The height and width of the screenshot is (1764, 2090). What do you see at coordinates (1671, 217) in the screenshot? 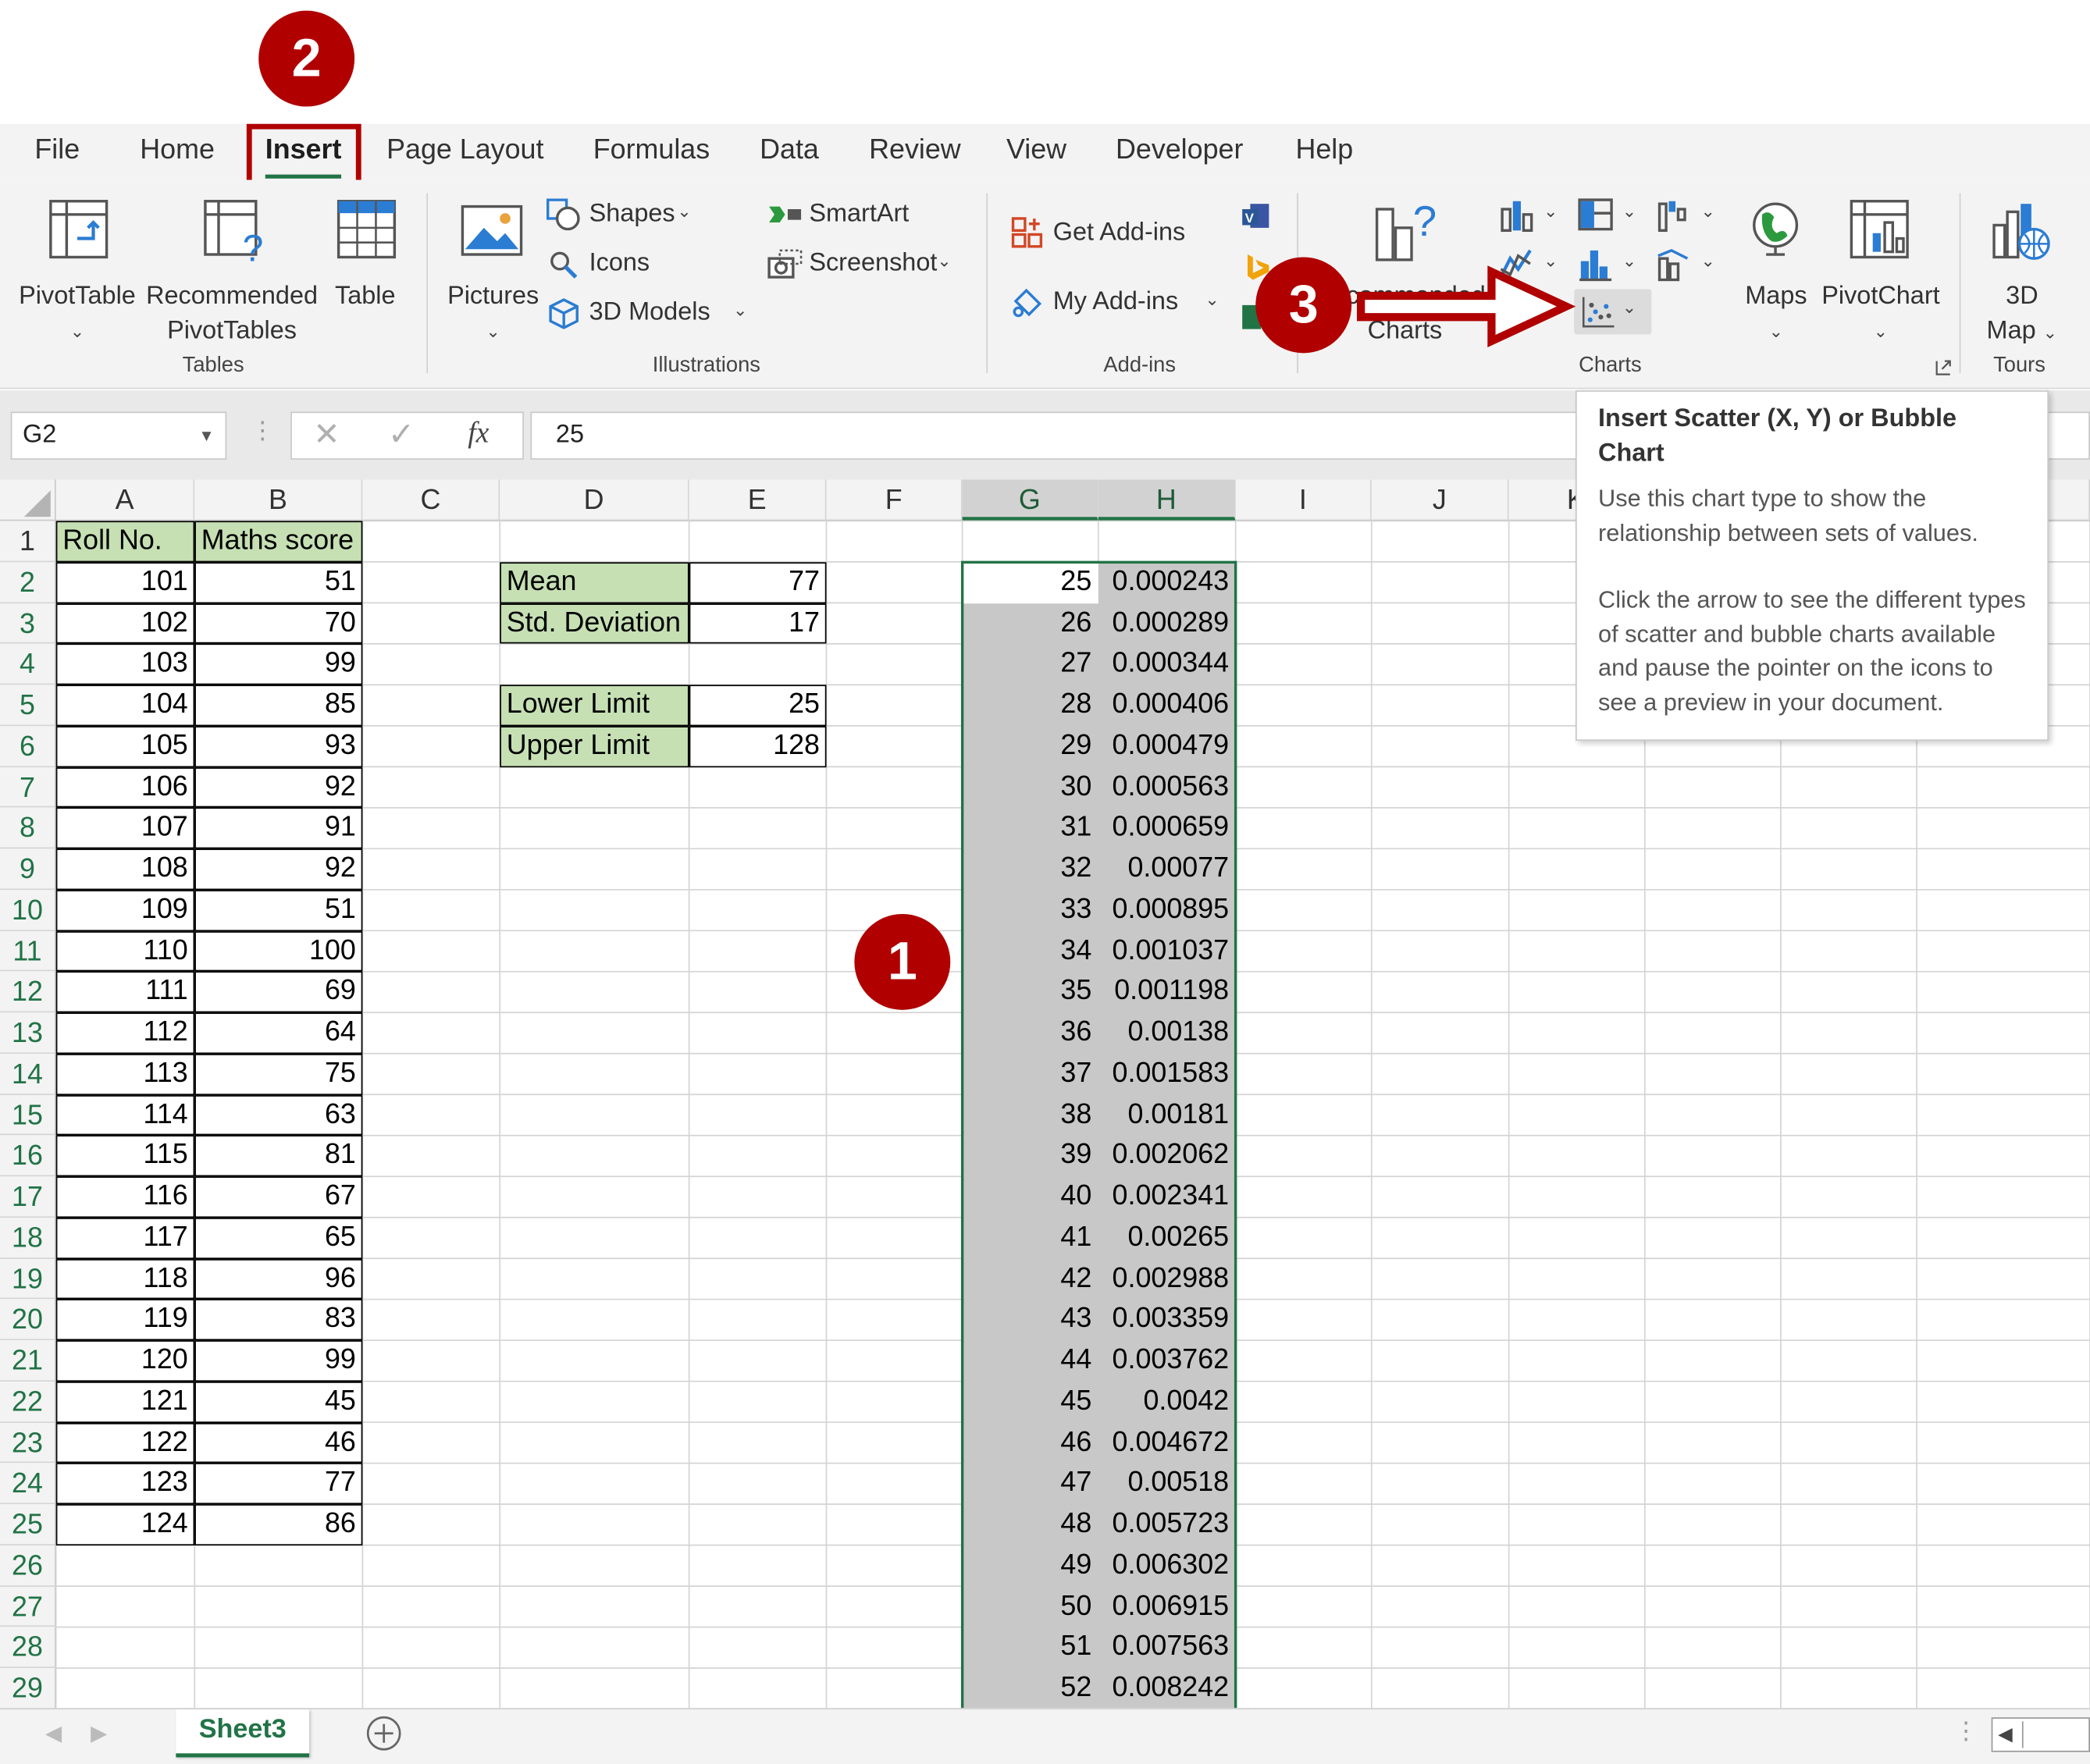
I see `waterfall-chart-icon` at bounding box center [1671, 217].